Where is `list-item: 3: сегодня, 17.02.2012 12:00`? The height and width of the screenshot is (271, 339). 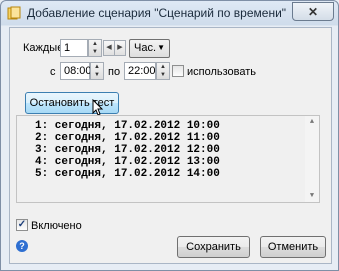
list-item: 3: сегодня, 17.02.2012 12:00 is located at coordinates (127, 150).